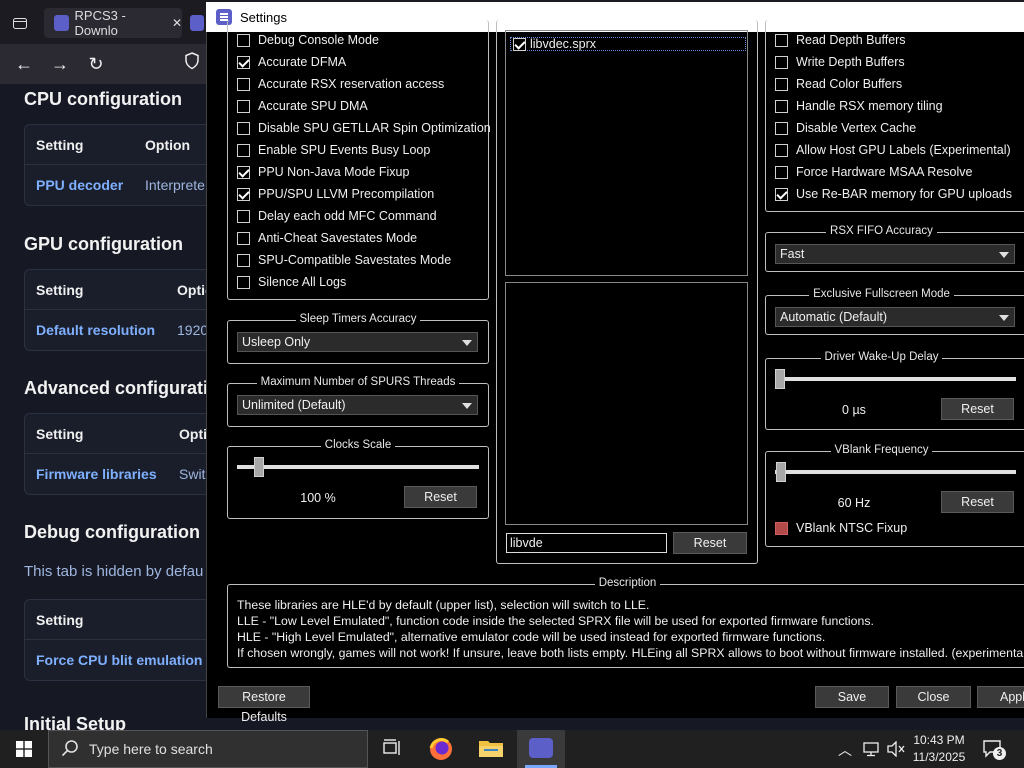 The height and width of the screenshot is (768, 1024). What do you see at coordinates (192, 64) in the screenshot?
I see `shield-icon` at bounding box center [192, 64].